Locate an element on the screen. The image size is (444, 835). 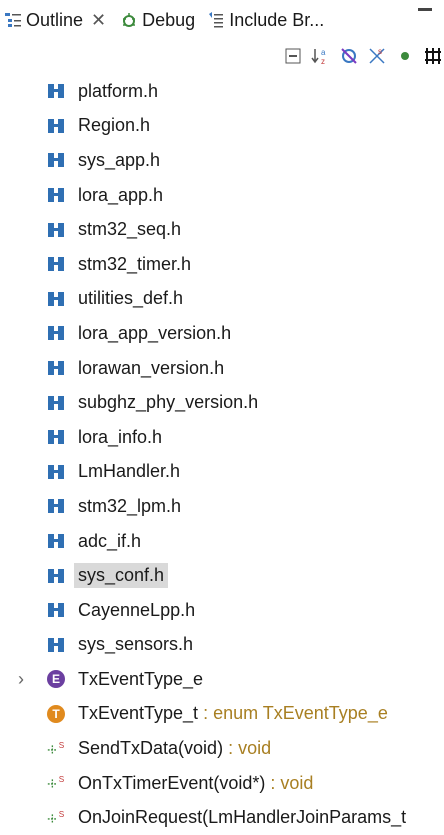
svg-text: a is located at coordinates (323, 52).